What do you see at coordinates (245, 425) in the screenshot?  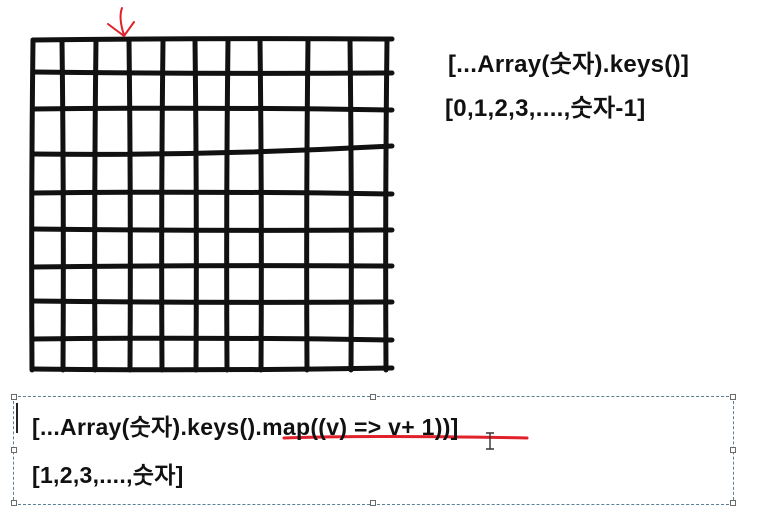 I see `box-code-text: [...Array(숫자).keys().map((v) => v+ 1))]` at bounding box center [245, 425].